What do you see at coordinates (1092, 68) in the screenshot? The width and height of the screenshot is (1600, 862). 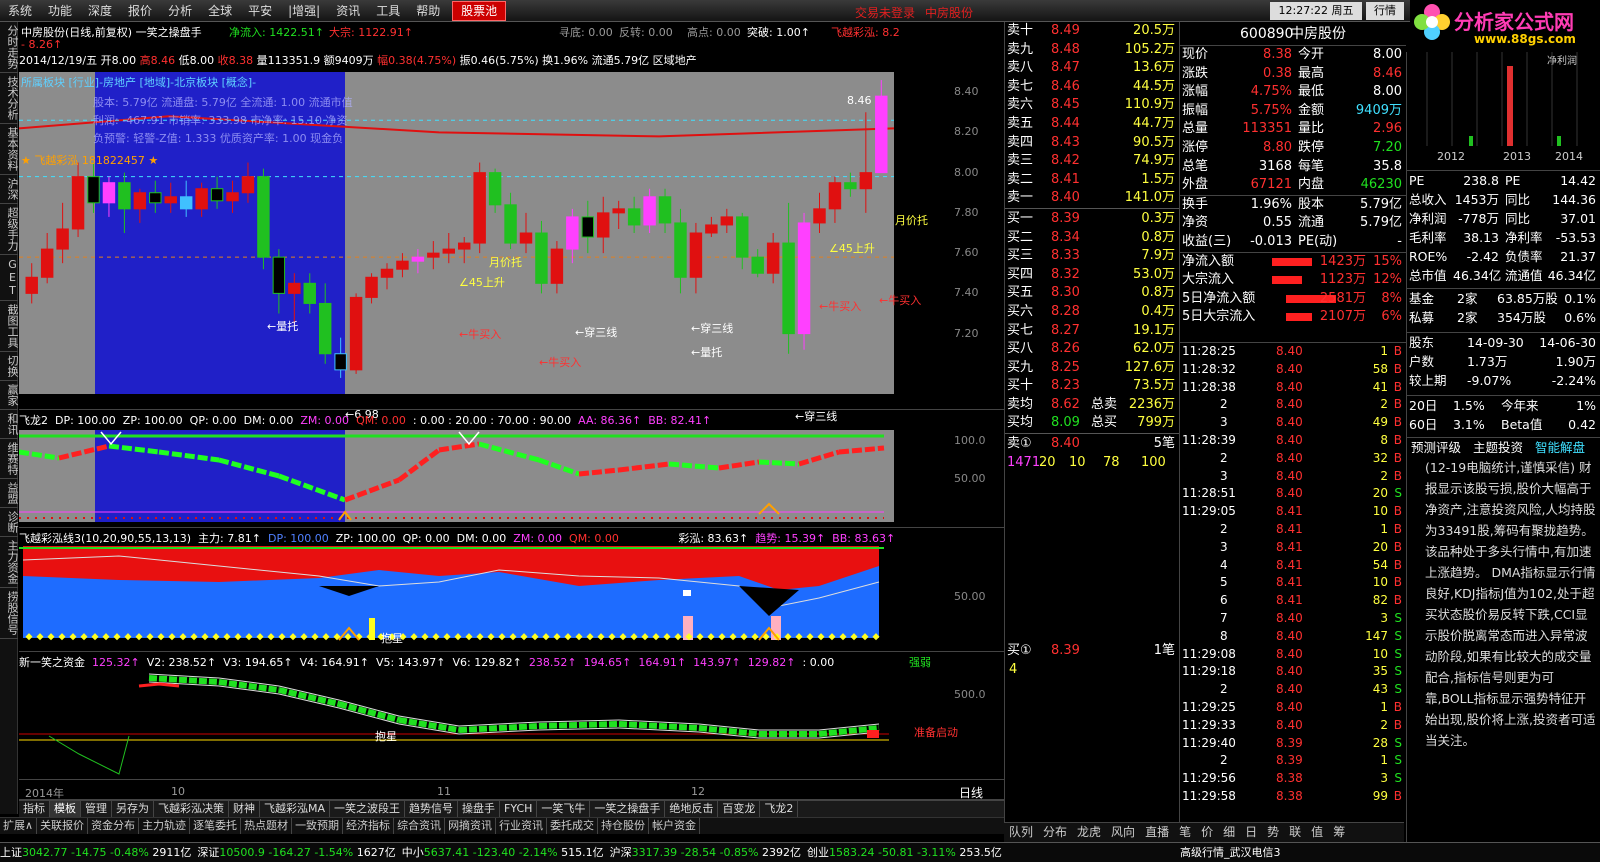 I see `book-row-sell-2: 卖八 8.47 13.6万` at bounding box center [1092, 68].